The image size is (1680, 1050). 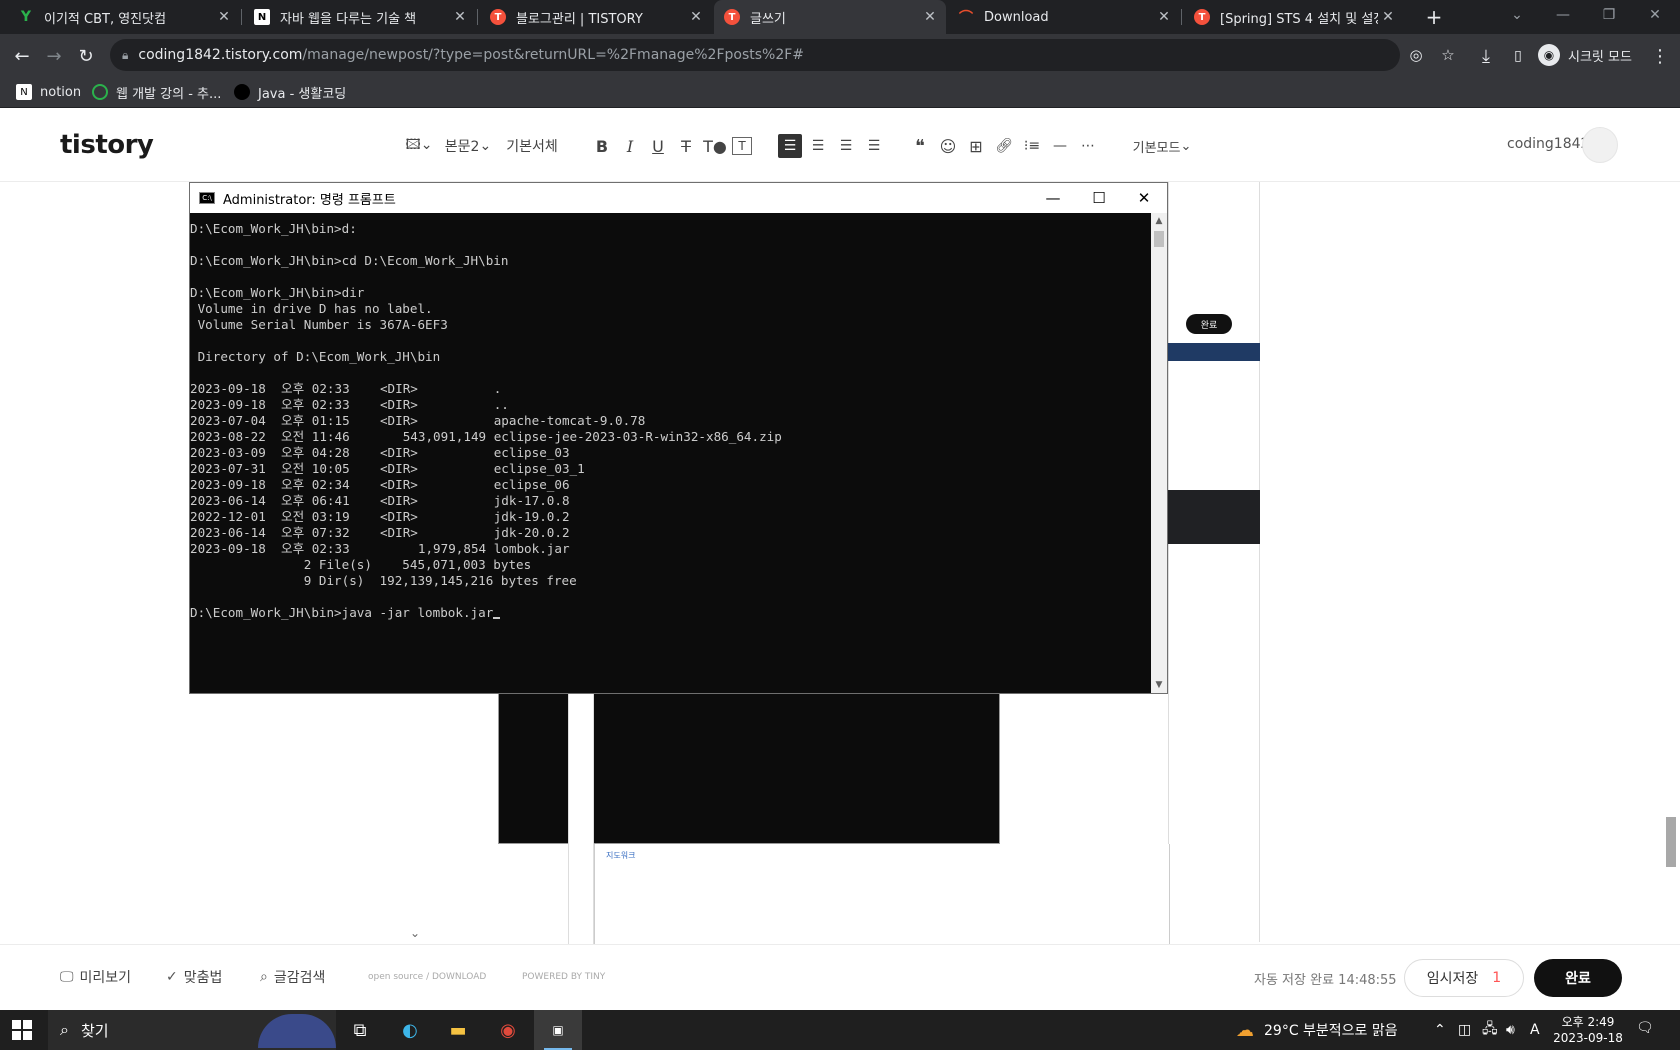 What do you see at coordinates (1464, 978) in the screenshot?
I see `temp-save-button: 임시저장 1` at bounding box center [1464, 978].